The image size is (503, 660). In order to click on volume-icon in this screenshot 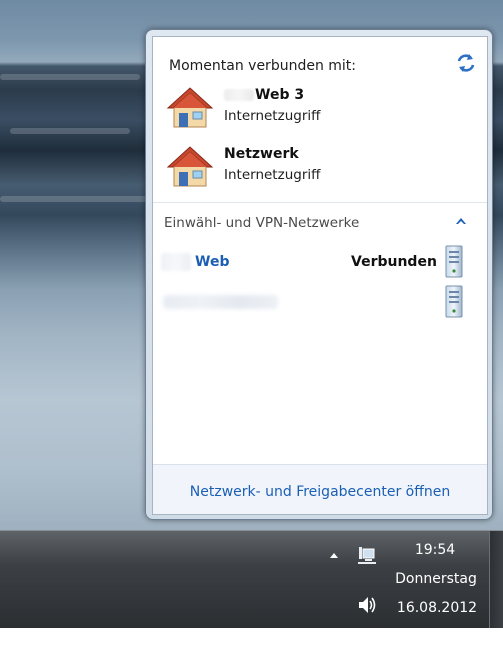, I will do `click(367, 605)`.